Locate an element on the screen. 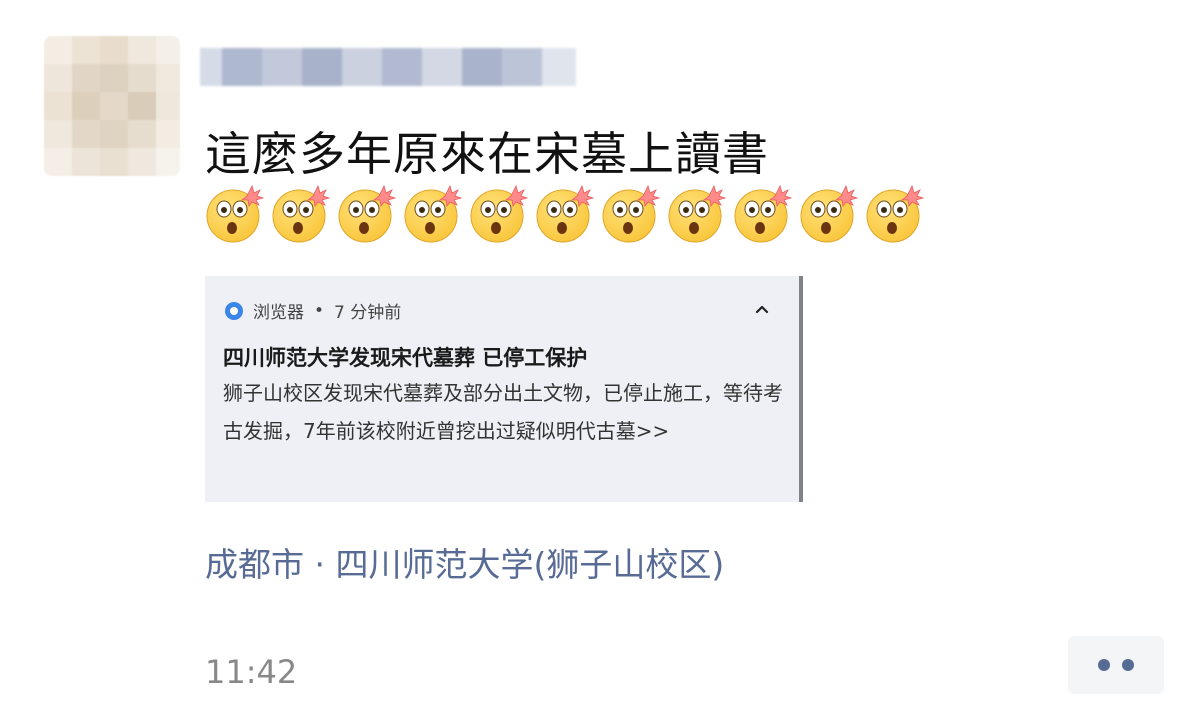 The image size is (1200, 718). notification-app-name: 浏览器 is located at coordinates (278, 313).